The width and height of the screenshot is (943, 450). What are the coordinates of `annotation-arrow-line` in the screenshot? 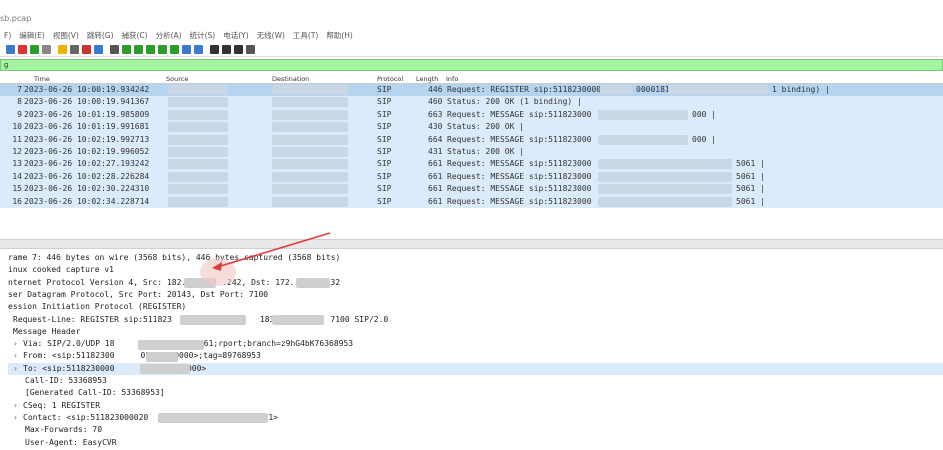 It's located at (272, 250).